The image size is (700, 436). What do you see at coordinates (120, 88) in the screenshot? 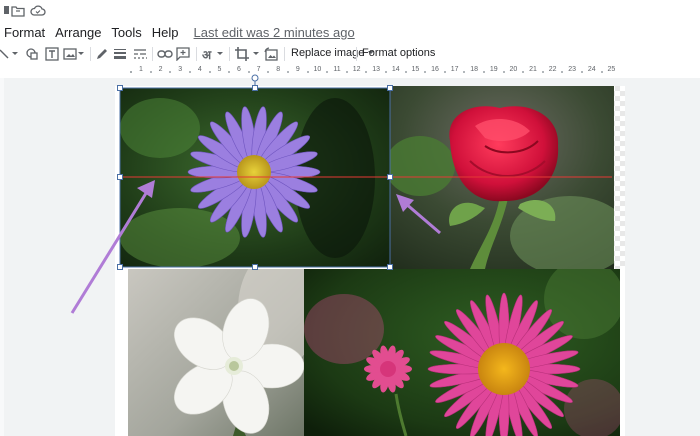
I see `resize-handle-top-left` at bounding box center [120, 88].